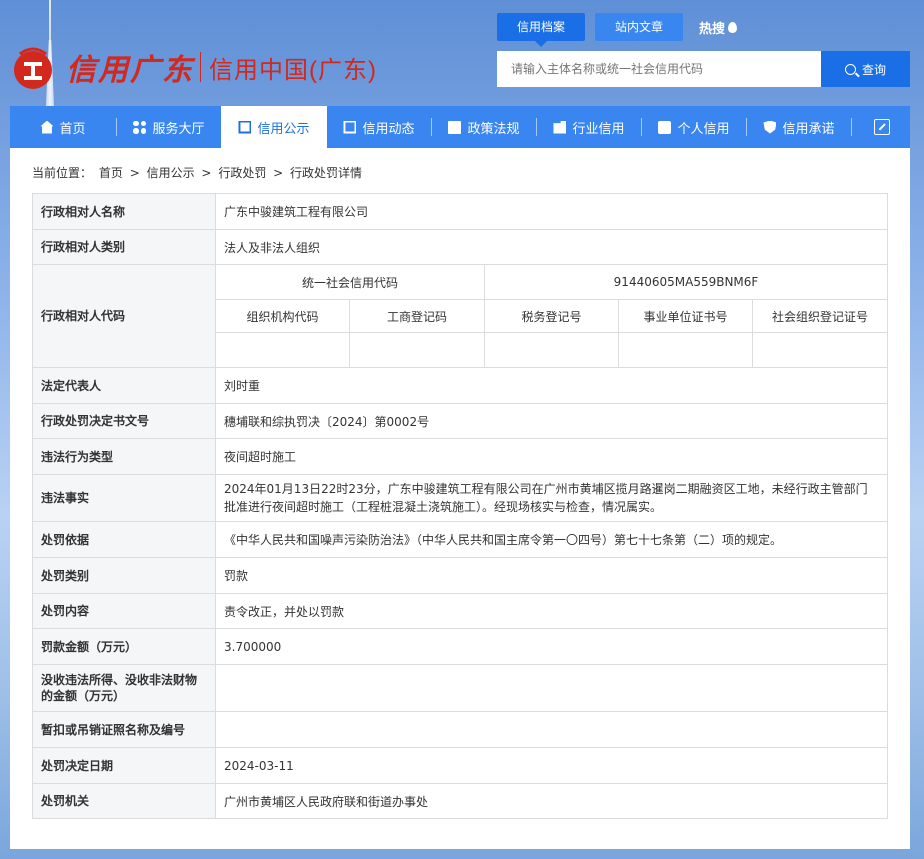 The image size is (924, 859). What do you see at coordinates (242, 173) in the screenshot?
I see `breadcrumb-admin-penalty: 行政处罚` at bounding box center [242, 173].